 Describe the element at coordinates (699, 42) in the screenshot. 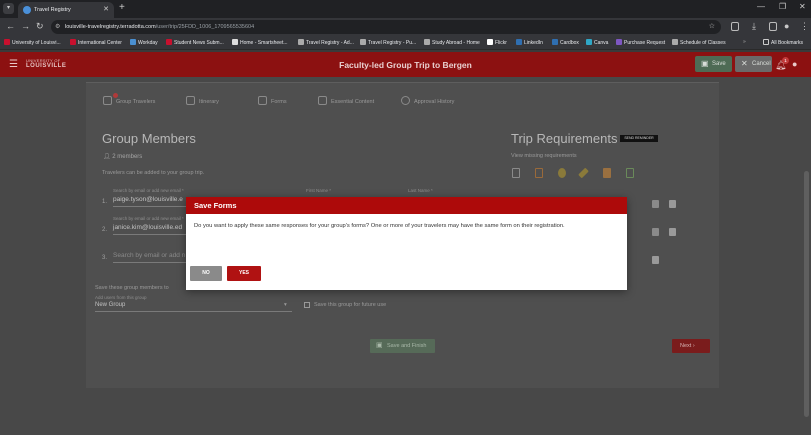

I see `bookmark-item: Schedule of Classes` at that location.